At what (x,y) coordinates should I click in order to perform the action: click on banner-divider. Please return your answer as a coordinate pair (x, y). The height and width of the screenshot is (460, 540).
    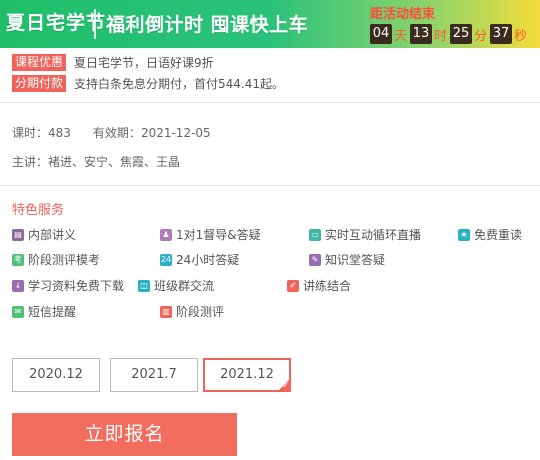
    Looking at the image, I should click on (95, 24).